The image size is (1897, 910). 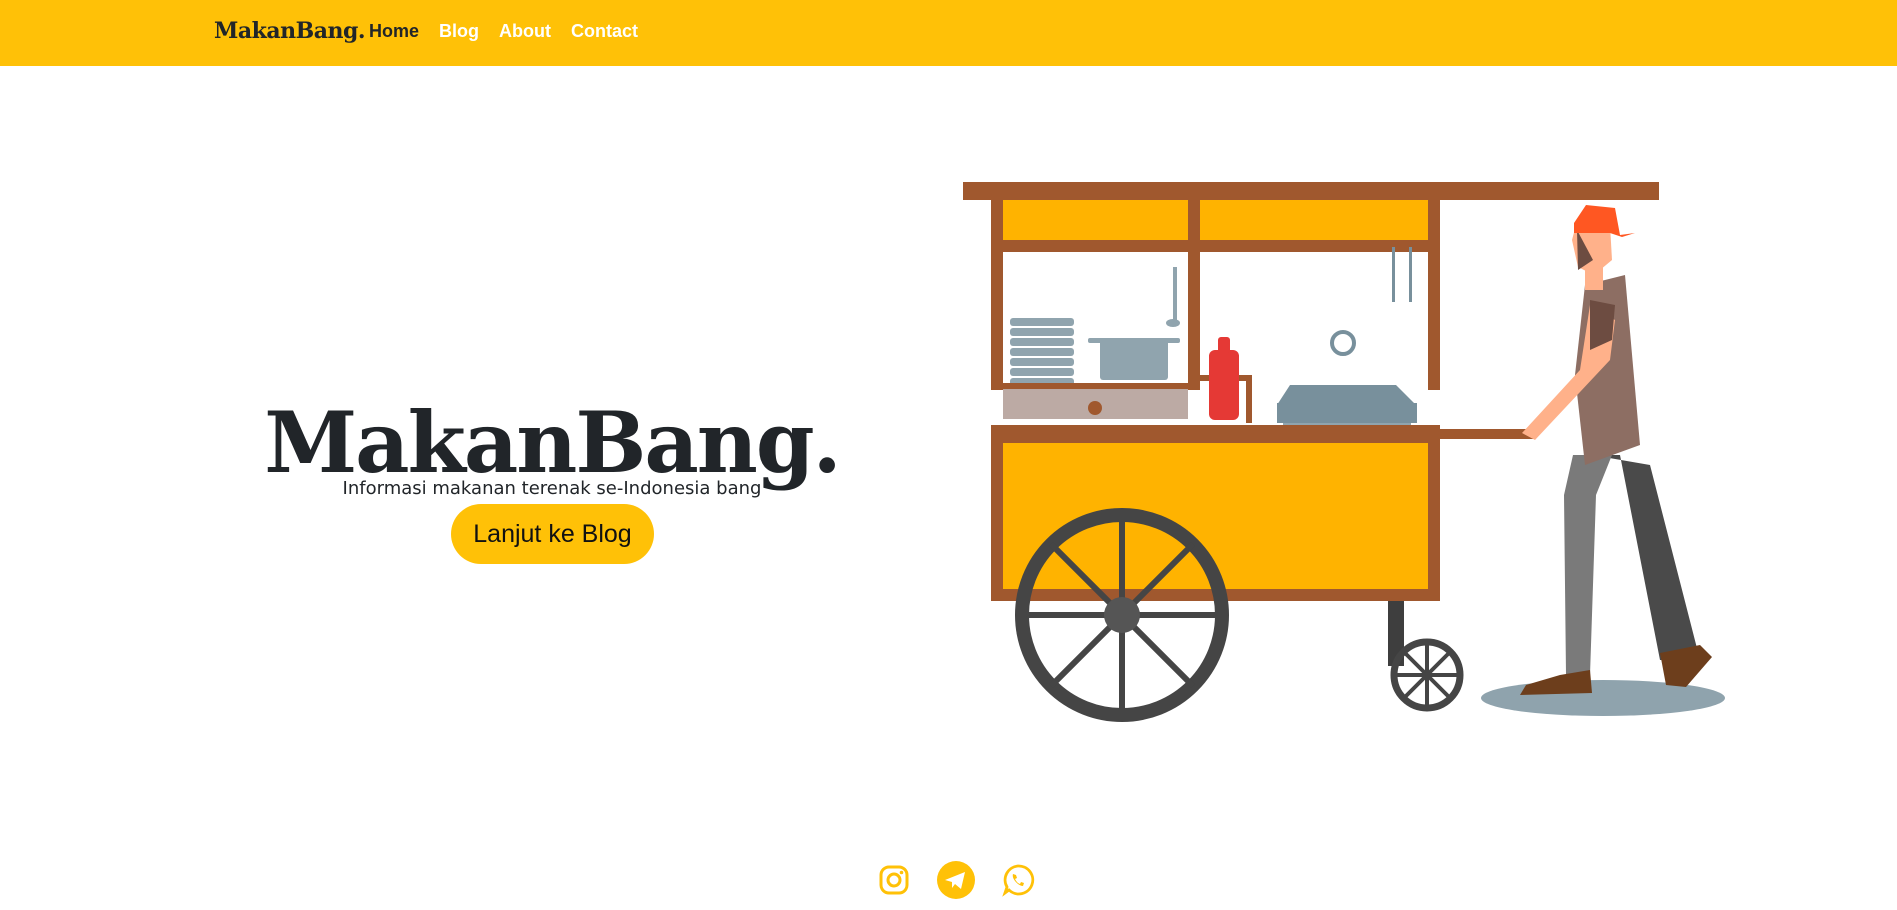 What do you see at coordinates (1175, 294) in the screenshot?
I see `ladle` at bounding box center [1175, 294].